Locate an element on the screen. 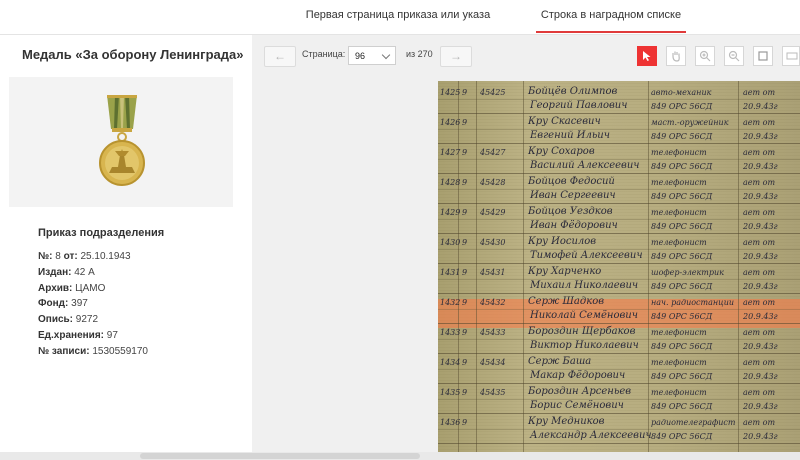 The height and width of the screenshot is (460, 800). hand-tool-button is located at coordinates (676, 56).